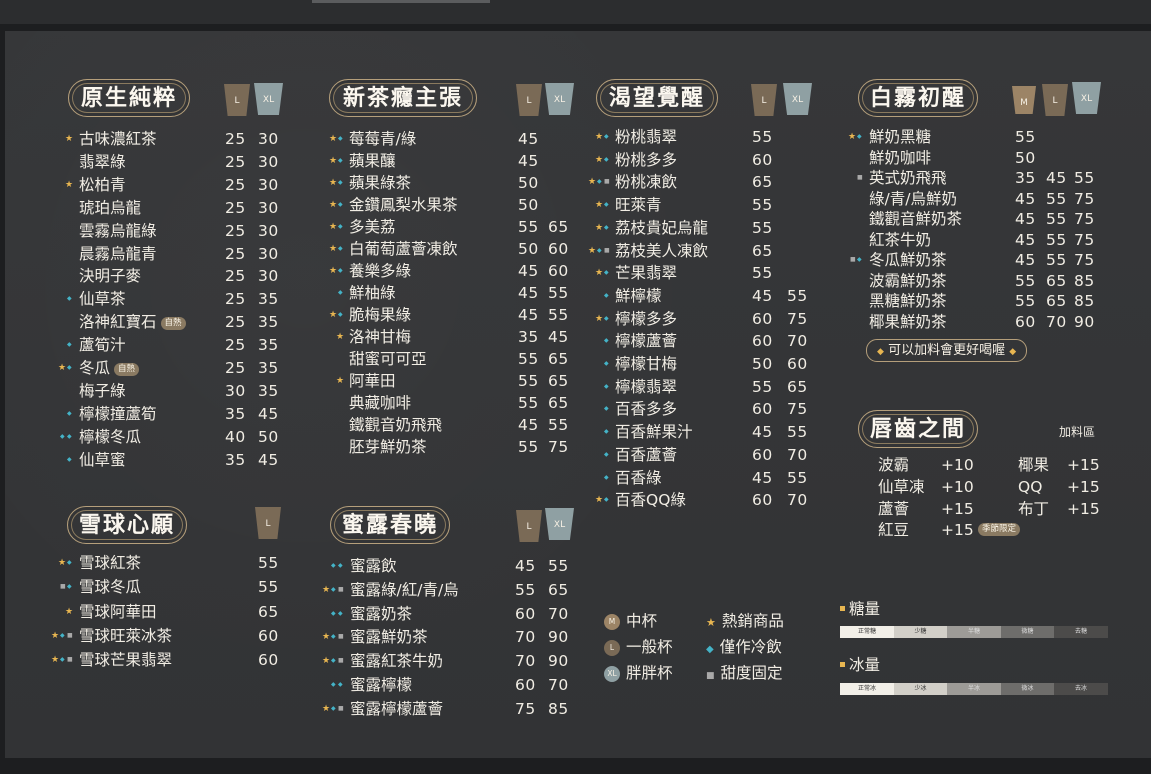 The height and width of the screenshot is (774, 1151). What do you see at coordinates (1025, 157) in the screenshot?
I see `price-m: 50` at bounding box center [1025, 157].